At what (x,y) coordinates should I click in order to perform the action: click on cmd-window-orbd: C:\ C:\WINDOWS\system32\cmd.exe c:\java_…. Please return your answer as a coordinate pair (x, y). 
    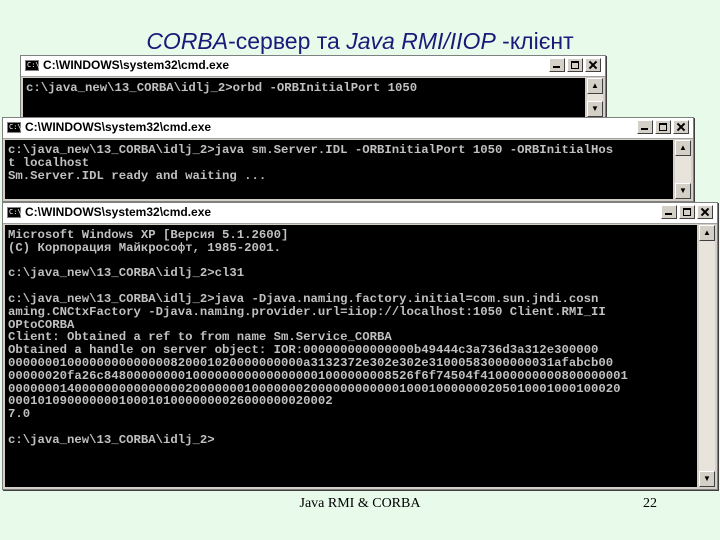
    Looking at the image, I should click on (313, 87).